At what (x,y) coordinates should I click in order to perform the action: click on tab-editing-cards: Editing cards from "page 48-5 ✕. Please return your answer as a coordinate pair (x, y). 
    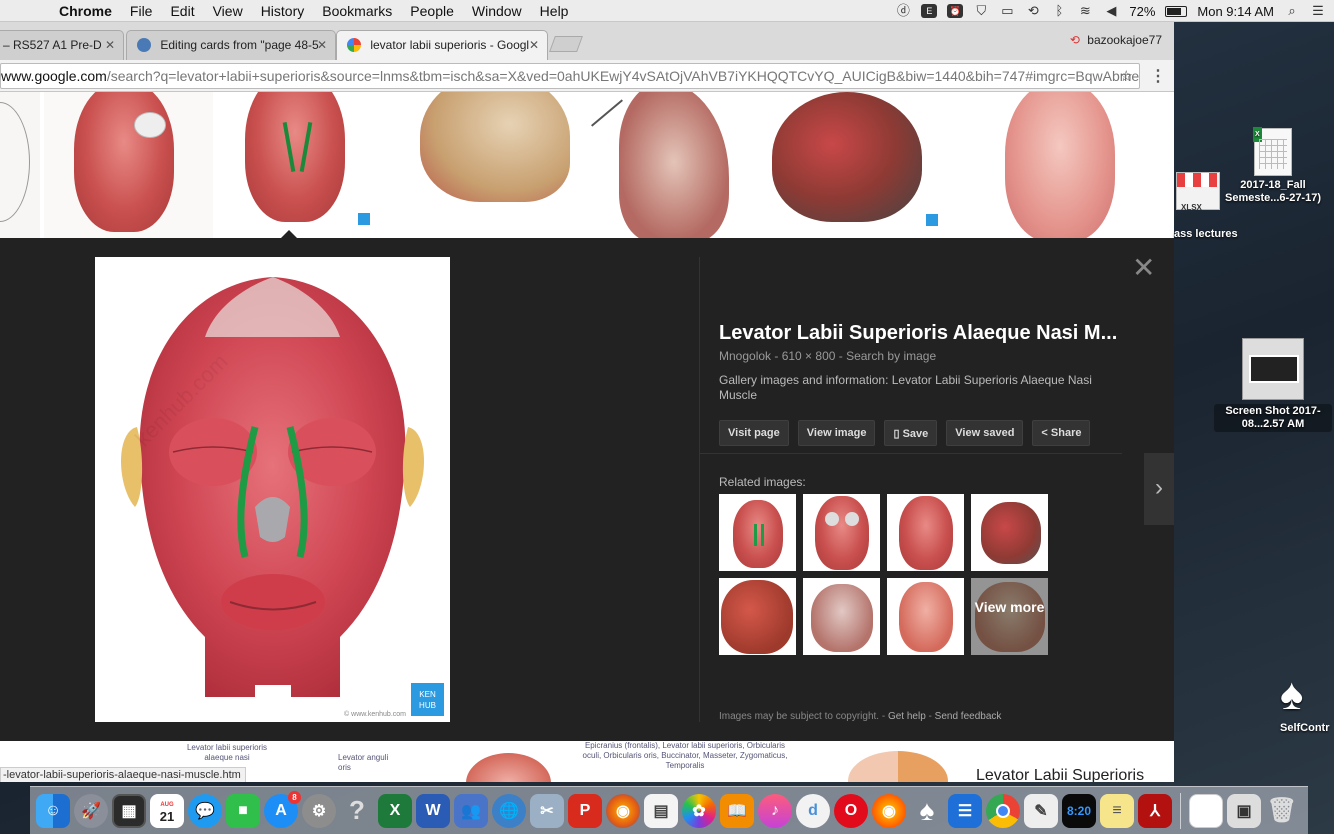
    Looking at the image, I should click on (231, 45).